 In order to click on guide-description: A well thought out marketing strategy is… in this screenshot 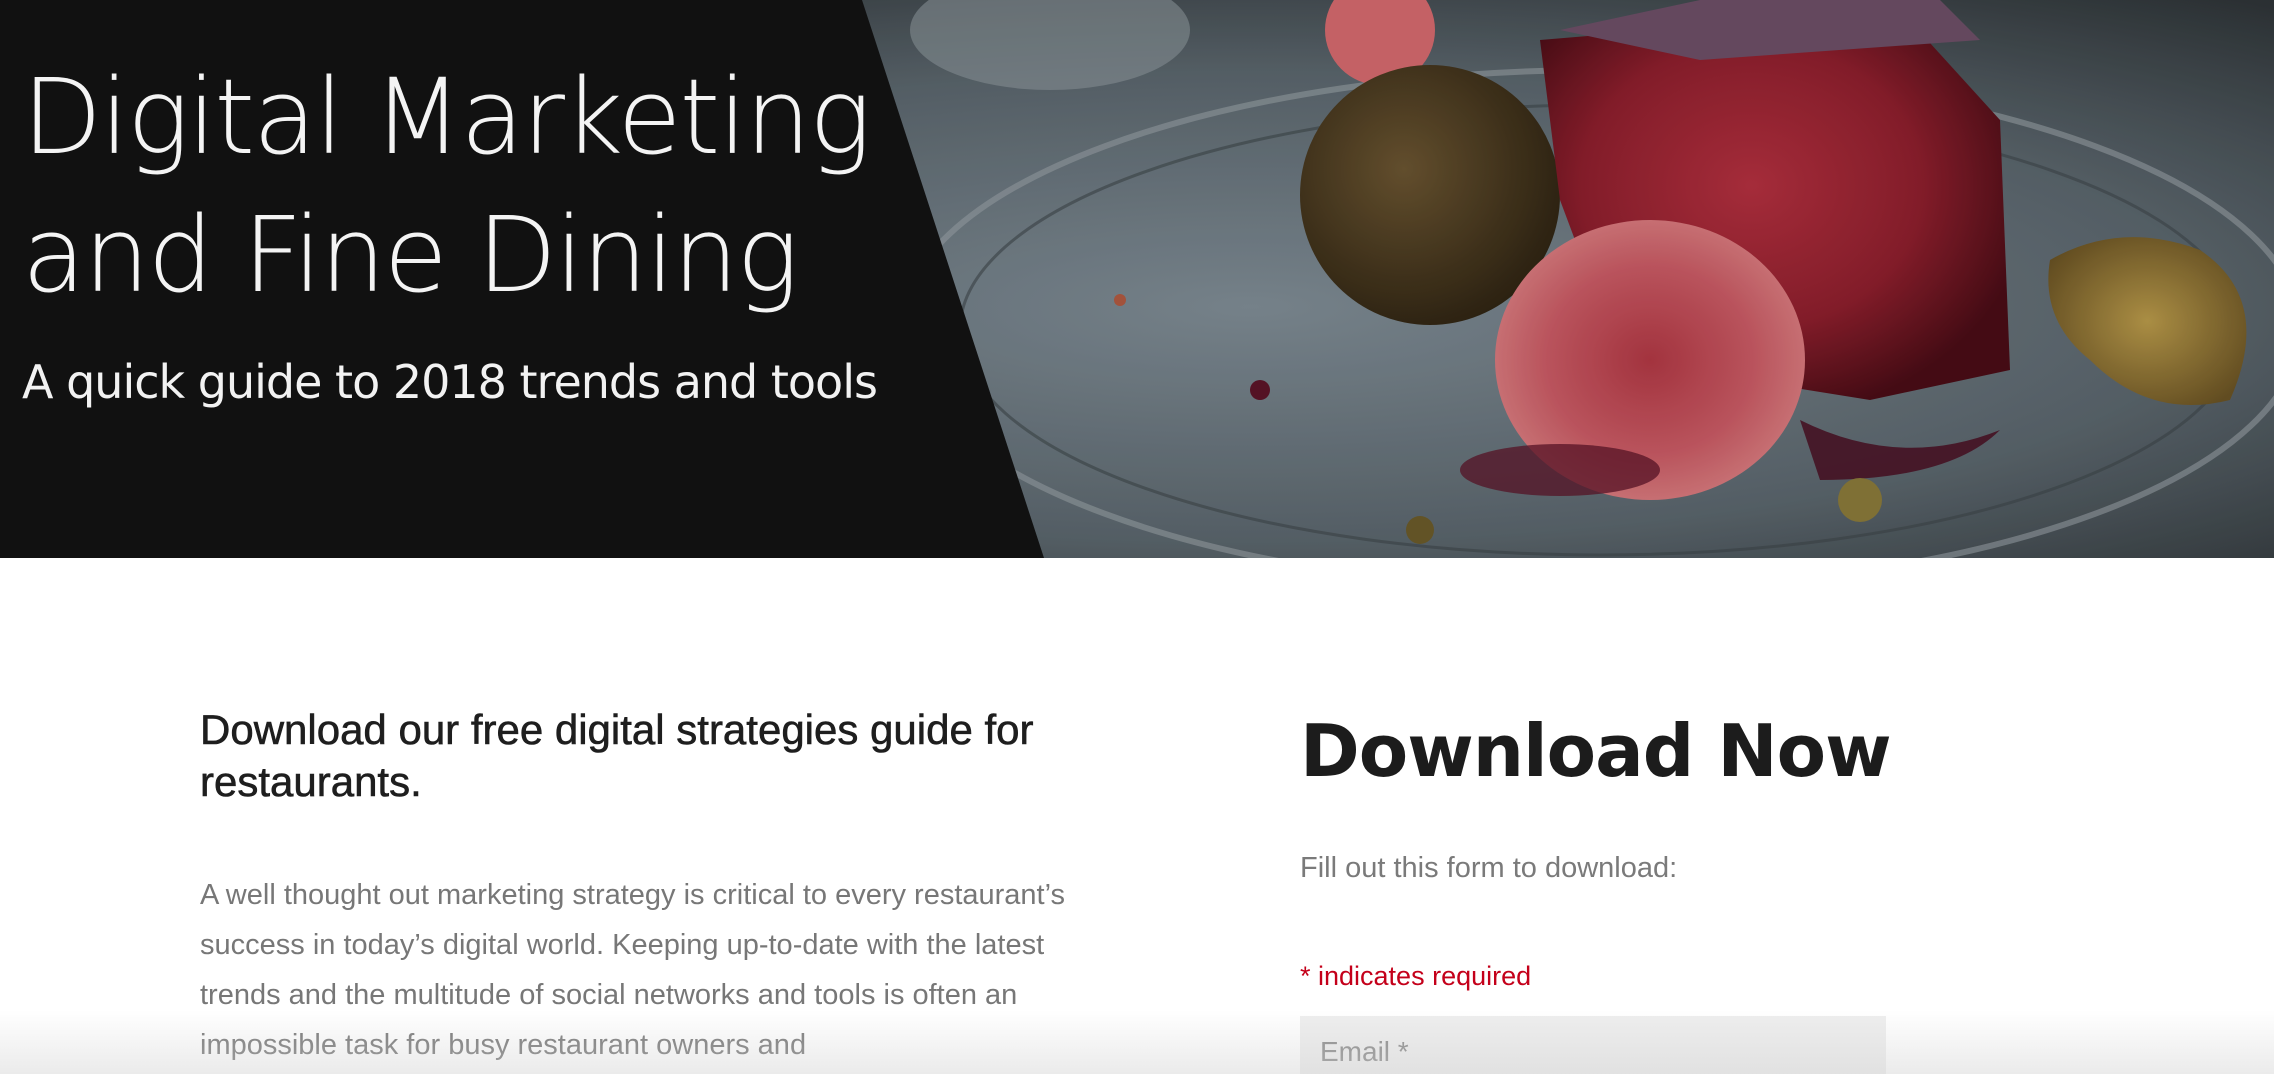, I will do `click(633, 970)`.